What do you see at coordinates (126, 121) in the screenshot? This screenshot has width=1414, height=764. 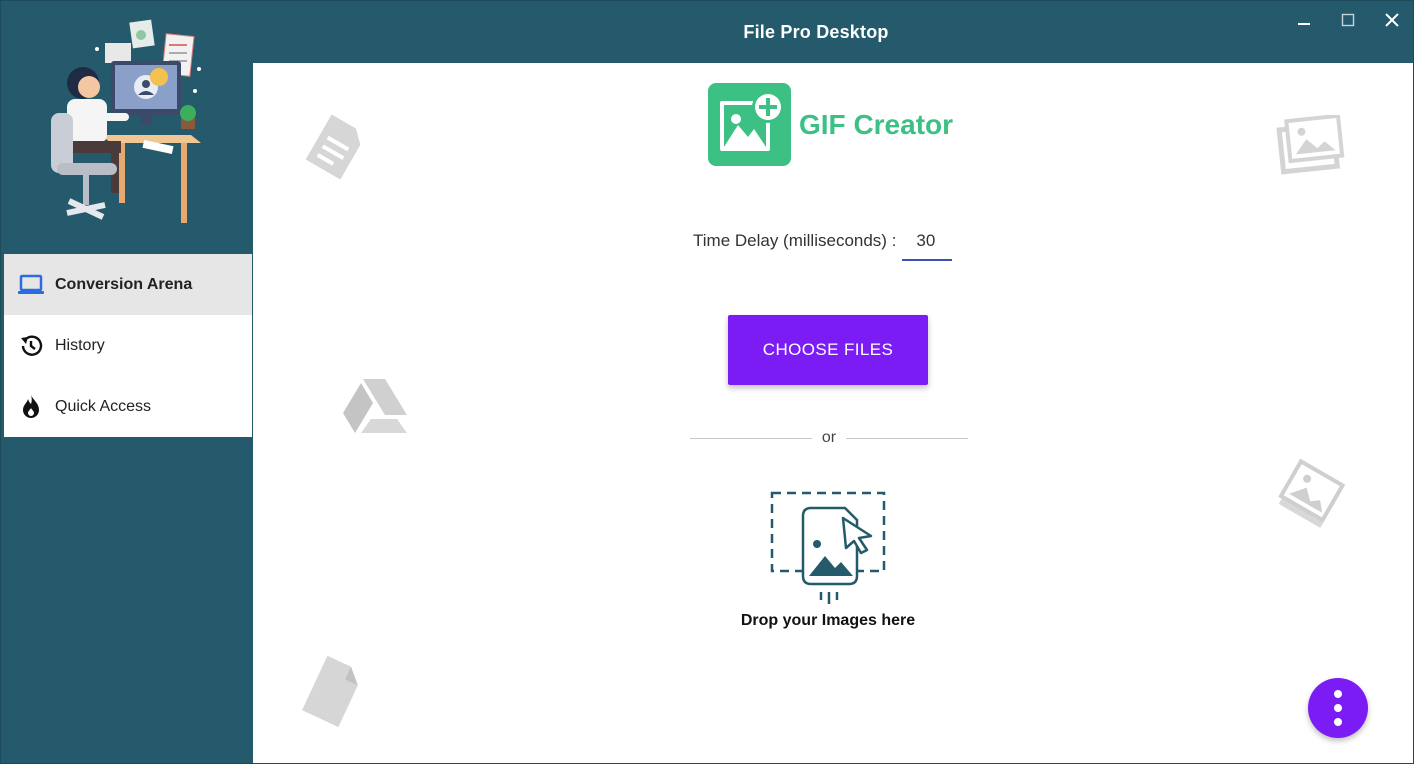 I see `workspace-illustration` at bounding box center [126, 121].